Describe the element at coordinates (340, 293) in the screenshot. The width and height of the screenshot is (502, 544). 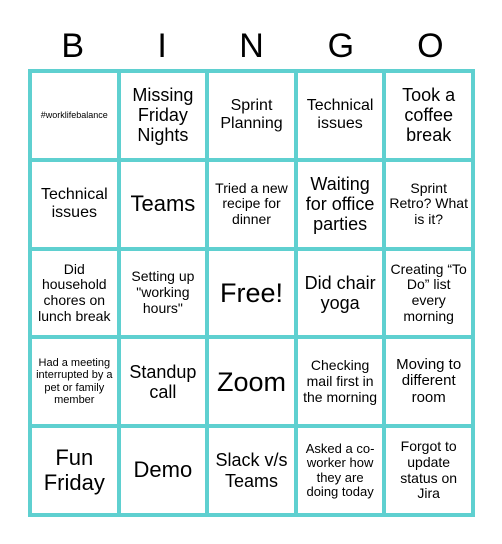
I see `bingo-cell: Did chair yoga` at that location.